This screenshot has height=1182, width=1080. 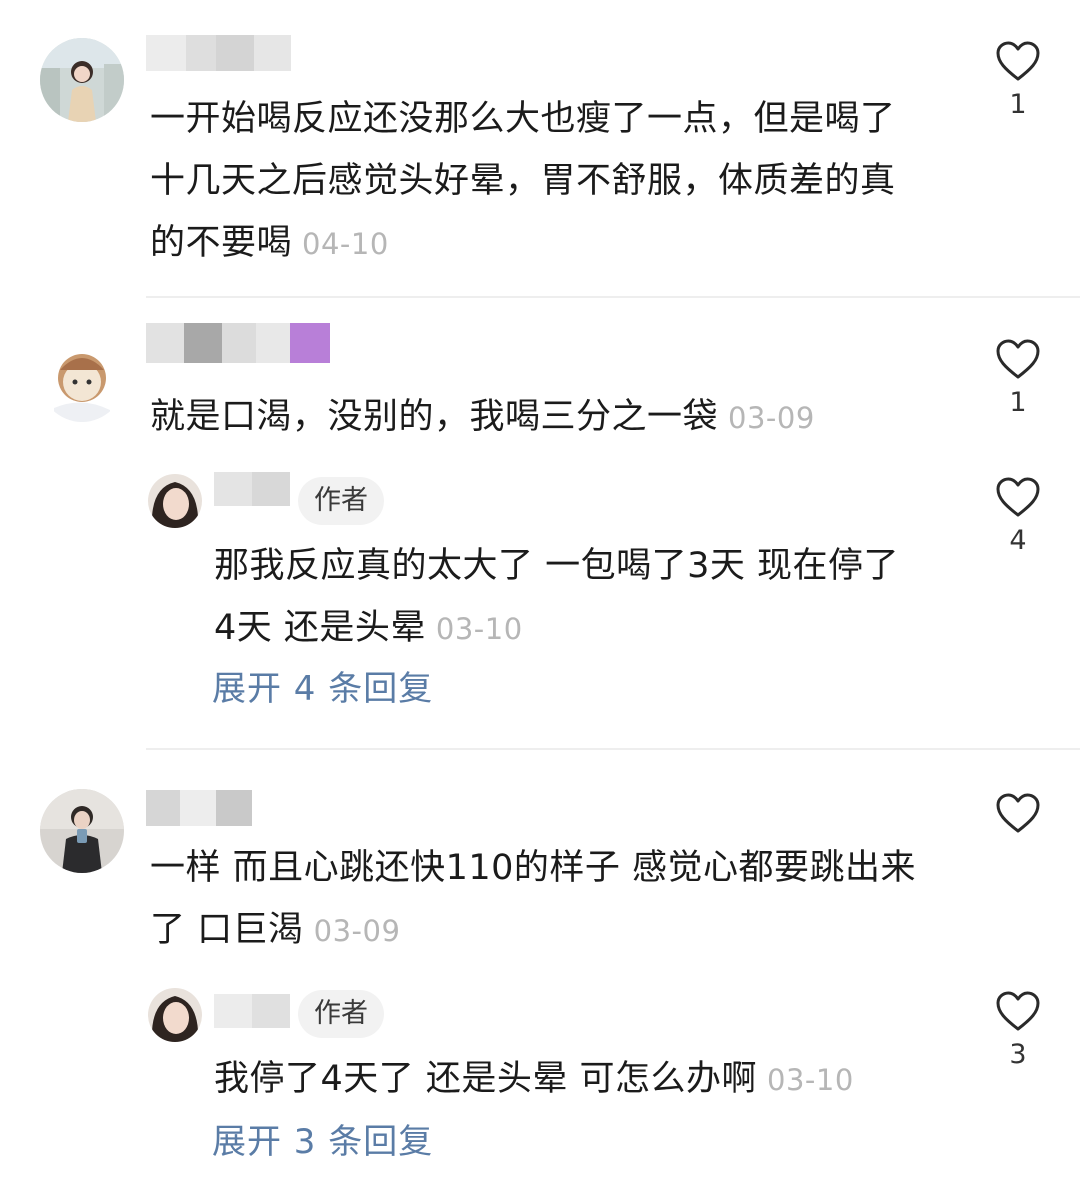 What do you see at coordinates (1018, 1054) in the screenshot?
I see `like-count: 3` at bounding box center [1018, 1054].